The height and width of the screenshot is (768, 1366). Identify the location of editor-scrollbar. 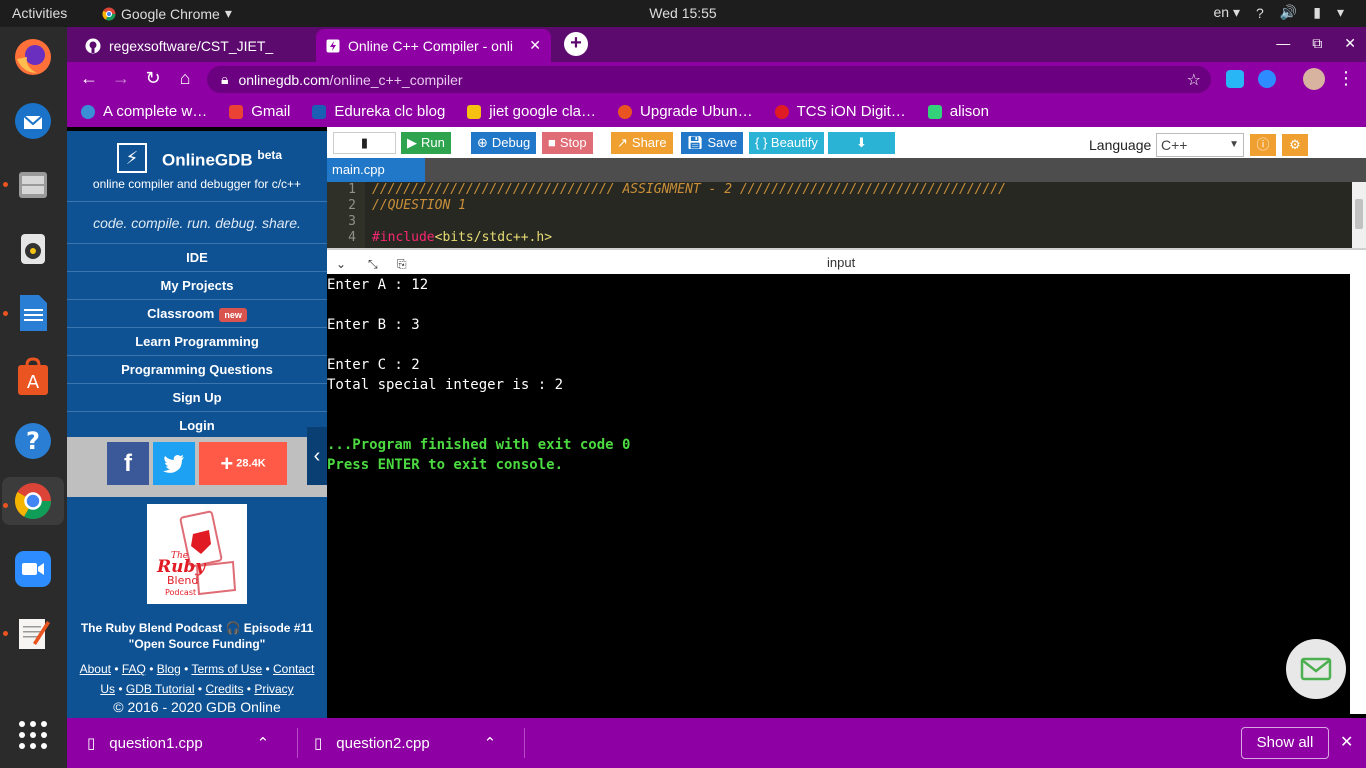
(1359, 215).